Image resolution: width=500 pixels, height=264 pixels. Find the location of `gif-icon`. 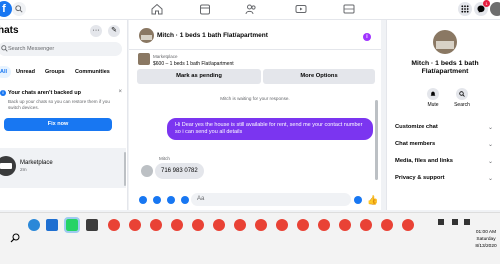

gif-icon is located at coordinates (185, 200).